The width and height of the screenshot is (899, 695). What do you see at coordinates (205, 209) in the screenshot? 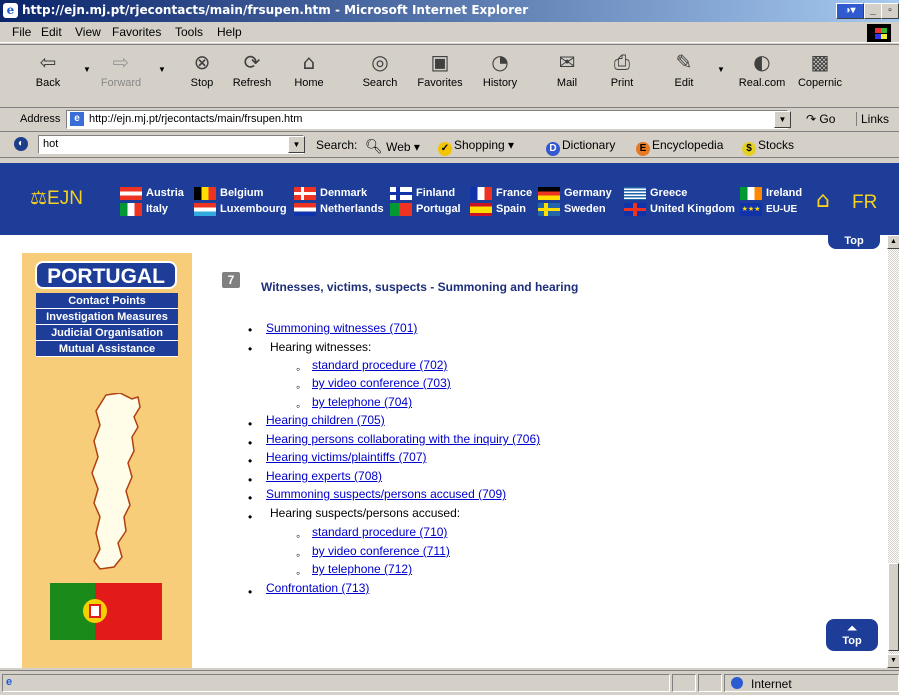
I see `luxembourg-flag-icon` at bounding box center [205, 209].